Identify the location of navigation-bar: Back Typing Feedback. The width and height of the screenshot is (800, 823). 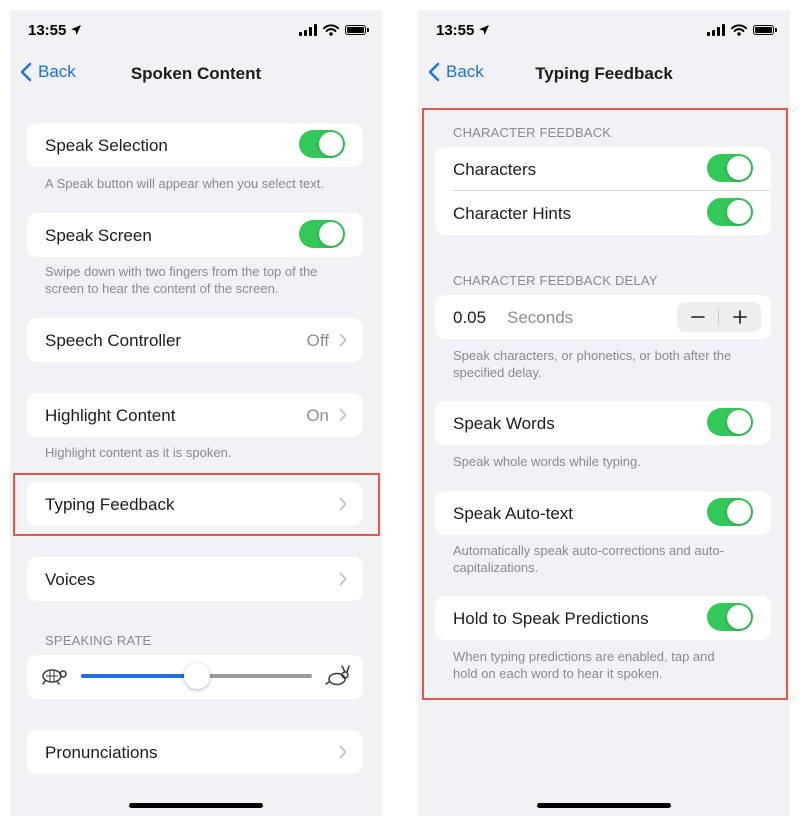
(604, 76).